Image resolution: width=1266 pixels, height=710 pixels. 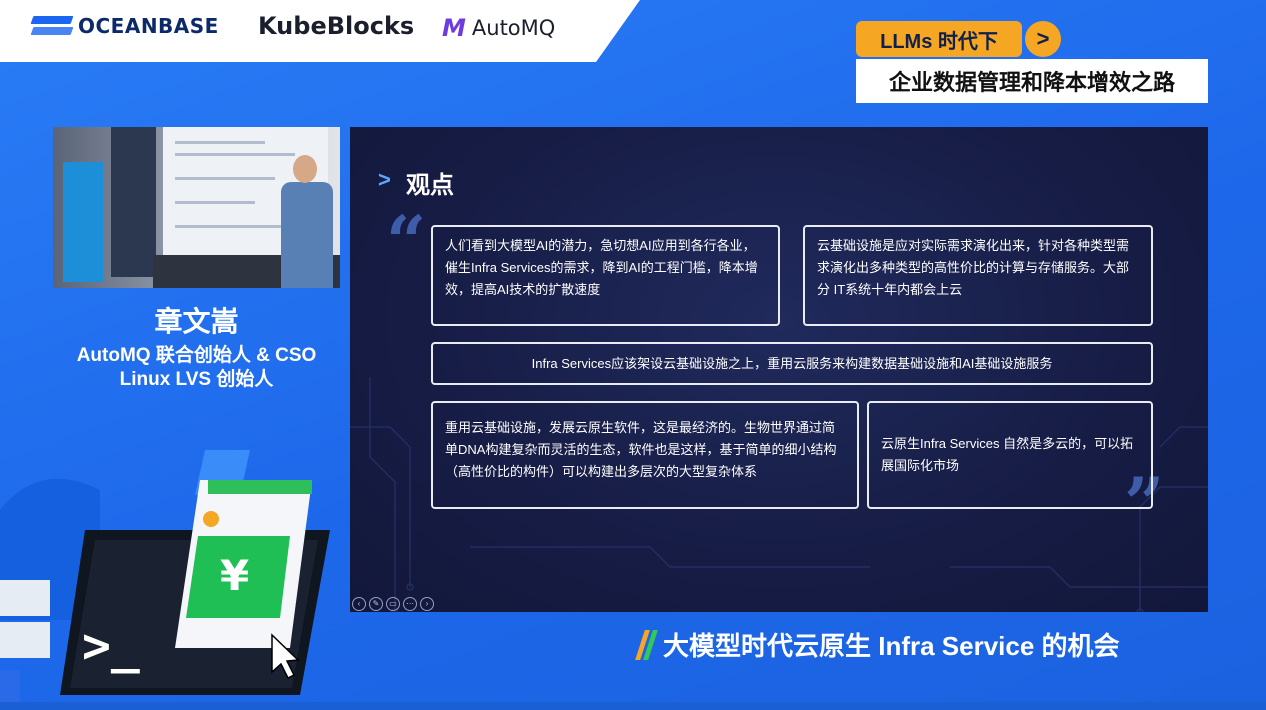 I want to click on yen-icon: ¥, so click(x=234, y=575).